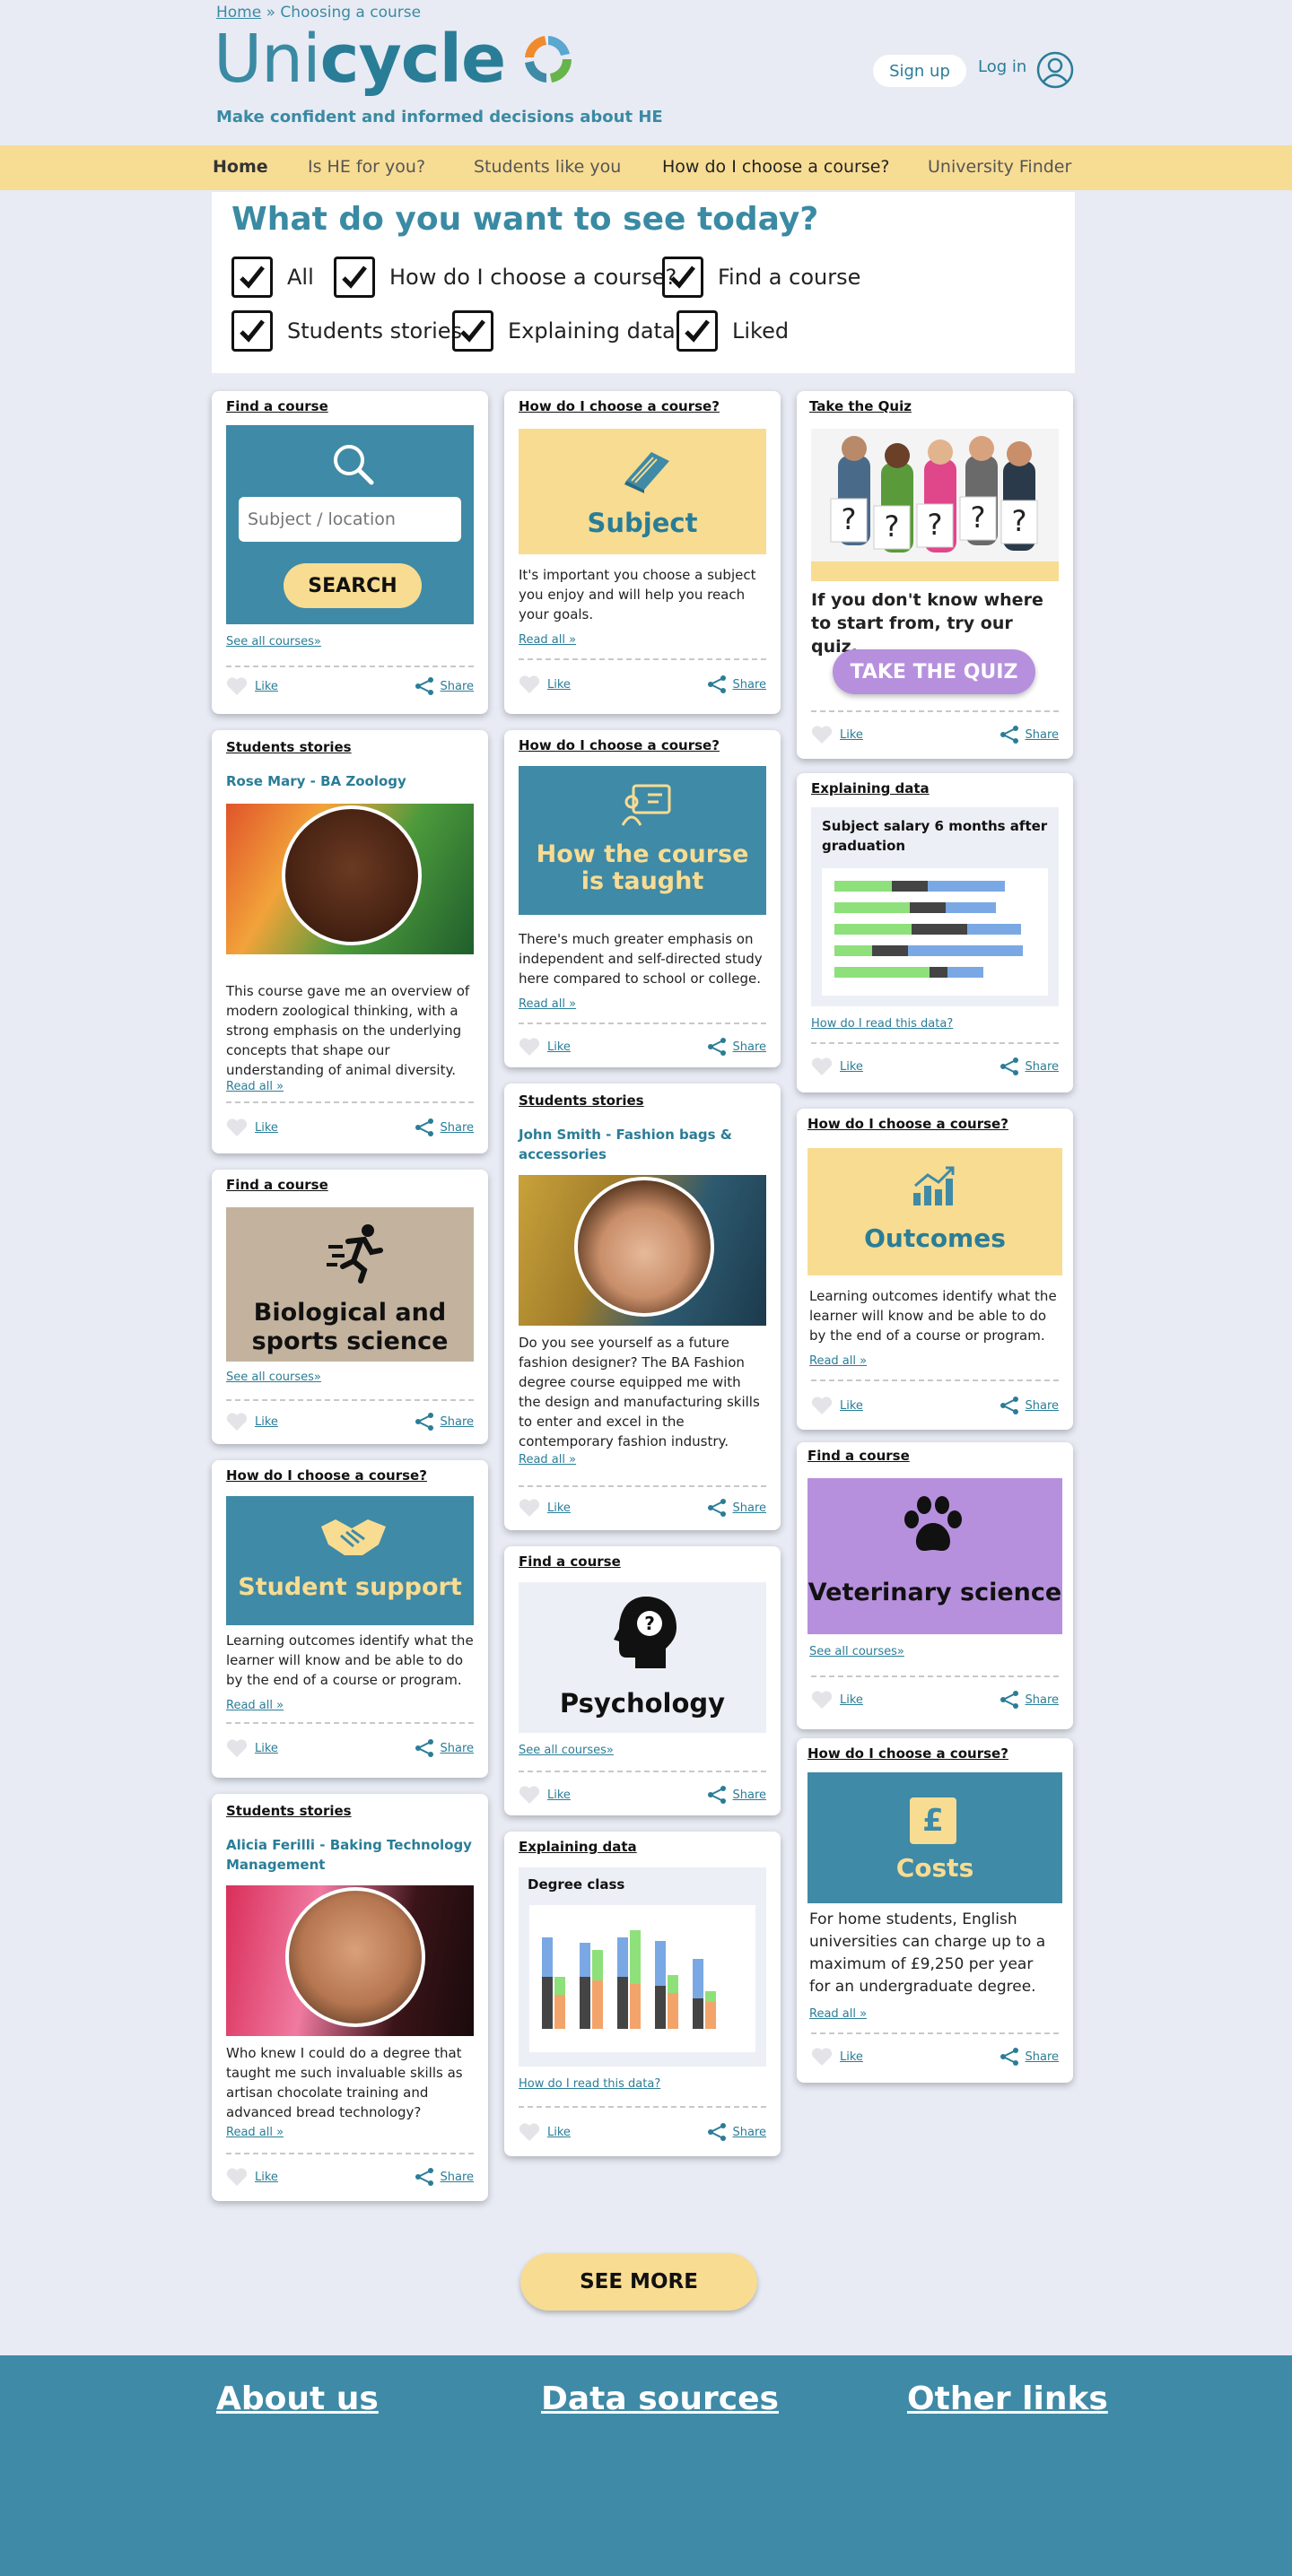 The width and height of the screenshot is (1292, 2576). I want to click on search-panel: SEARCH, so click(350, 524).